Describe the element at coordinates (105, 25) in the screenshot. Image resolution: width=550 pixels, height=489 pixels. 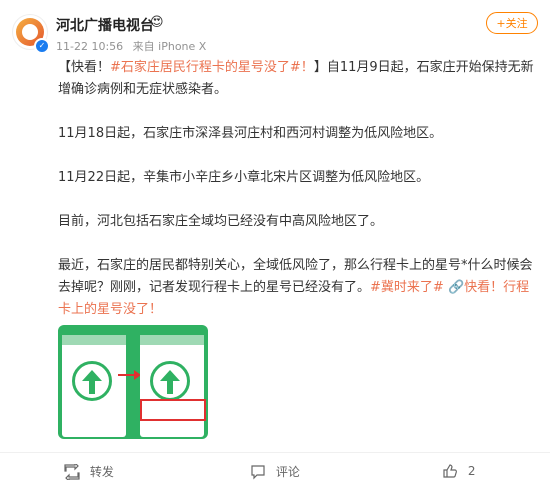
I see `author-name: 河北广播电视台` at that location.